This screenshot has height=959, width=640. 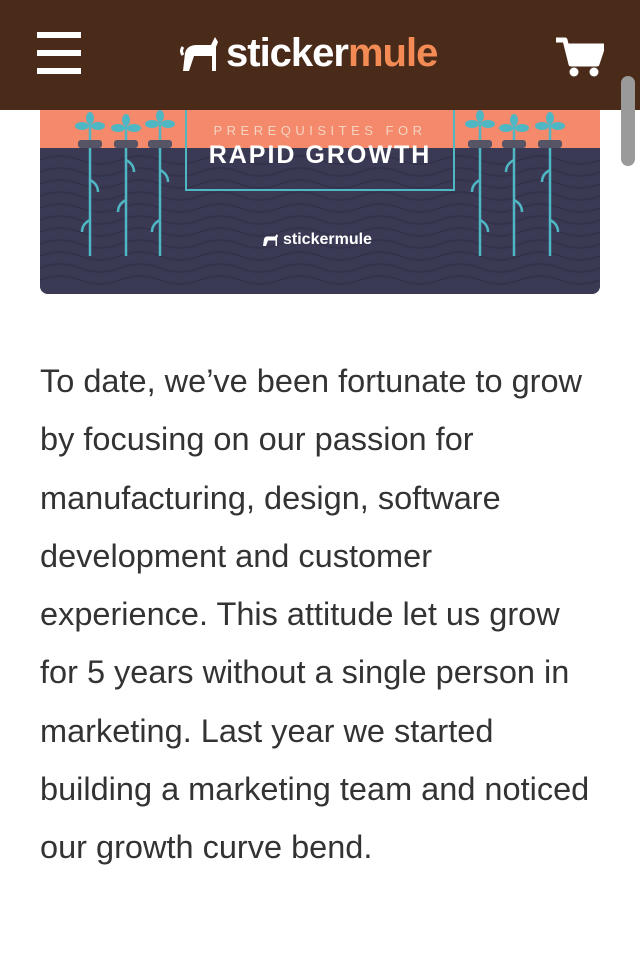 I want to click on banner-title: RAPID GROWTH, so click(x=320, y=155).